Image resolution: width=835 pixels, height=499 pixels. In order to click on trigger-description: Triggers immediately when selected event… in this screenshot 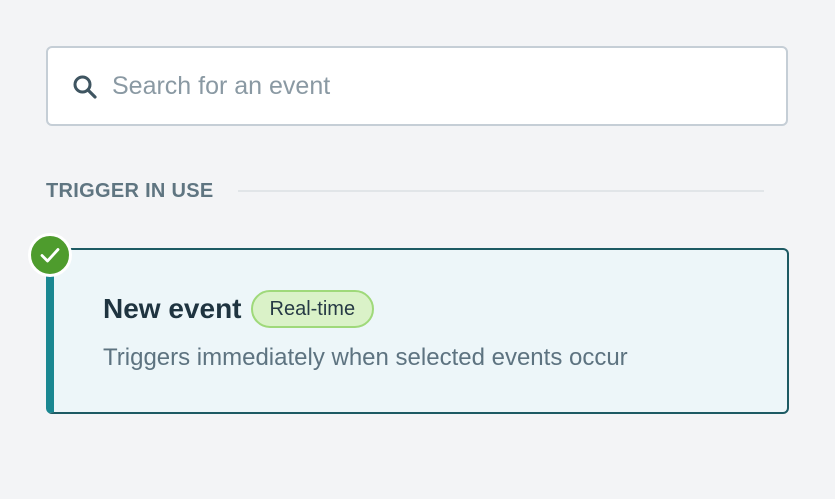, I will do `click(365, 357)`.